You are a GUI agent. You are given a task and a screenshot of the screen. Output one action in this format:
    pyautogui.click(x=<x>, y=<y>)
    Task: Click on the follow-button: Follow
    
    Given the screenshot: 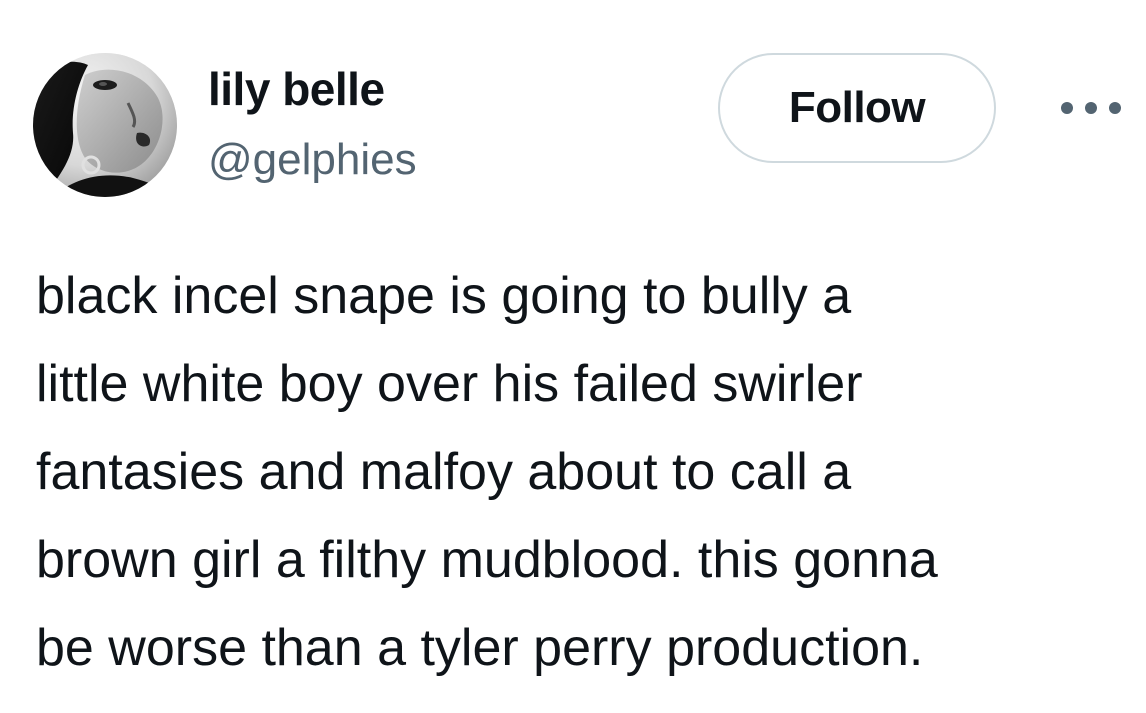 What is the action you would take?
    pyautogui.click(x=857, y=108)
    